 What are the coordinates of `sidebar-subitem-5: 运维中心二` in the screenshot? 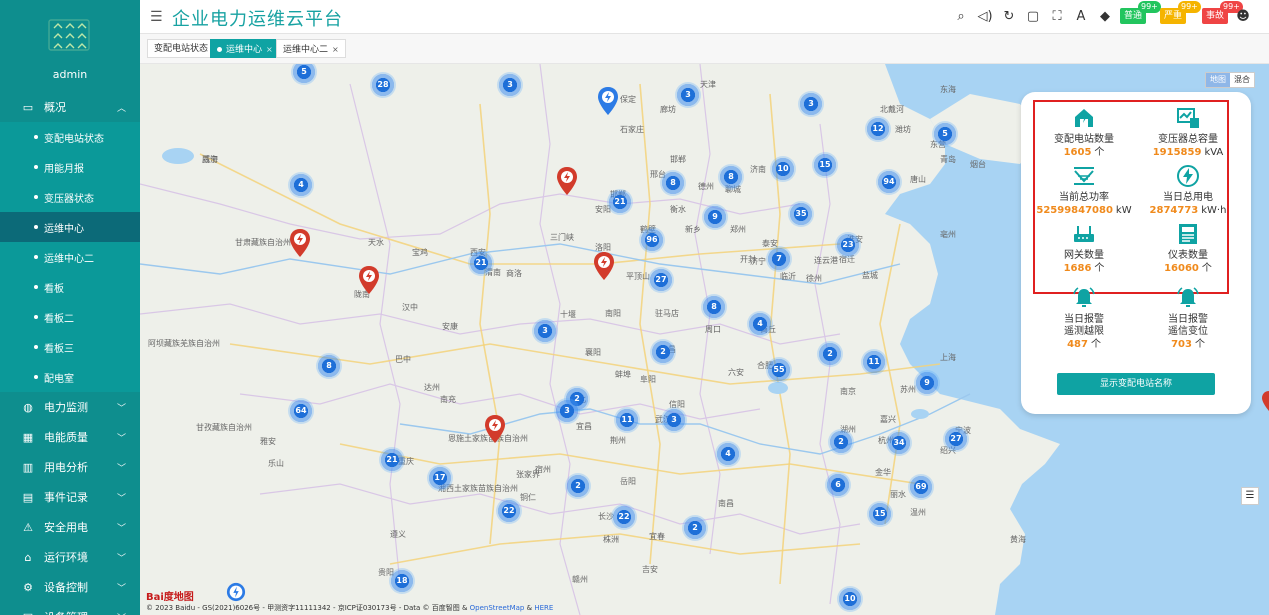 It's located at (70, 257).